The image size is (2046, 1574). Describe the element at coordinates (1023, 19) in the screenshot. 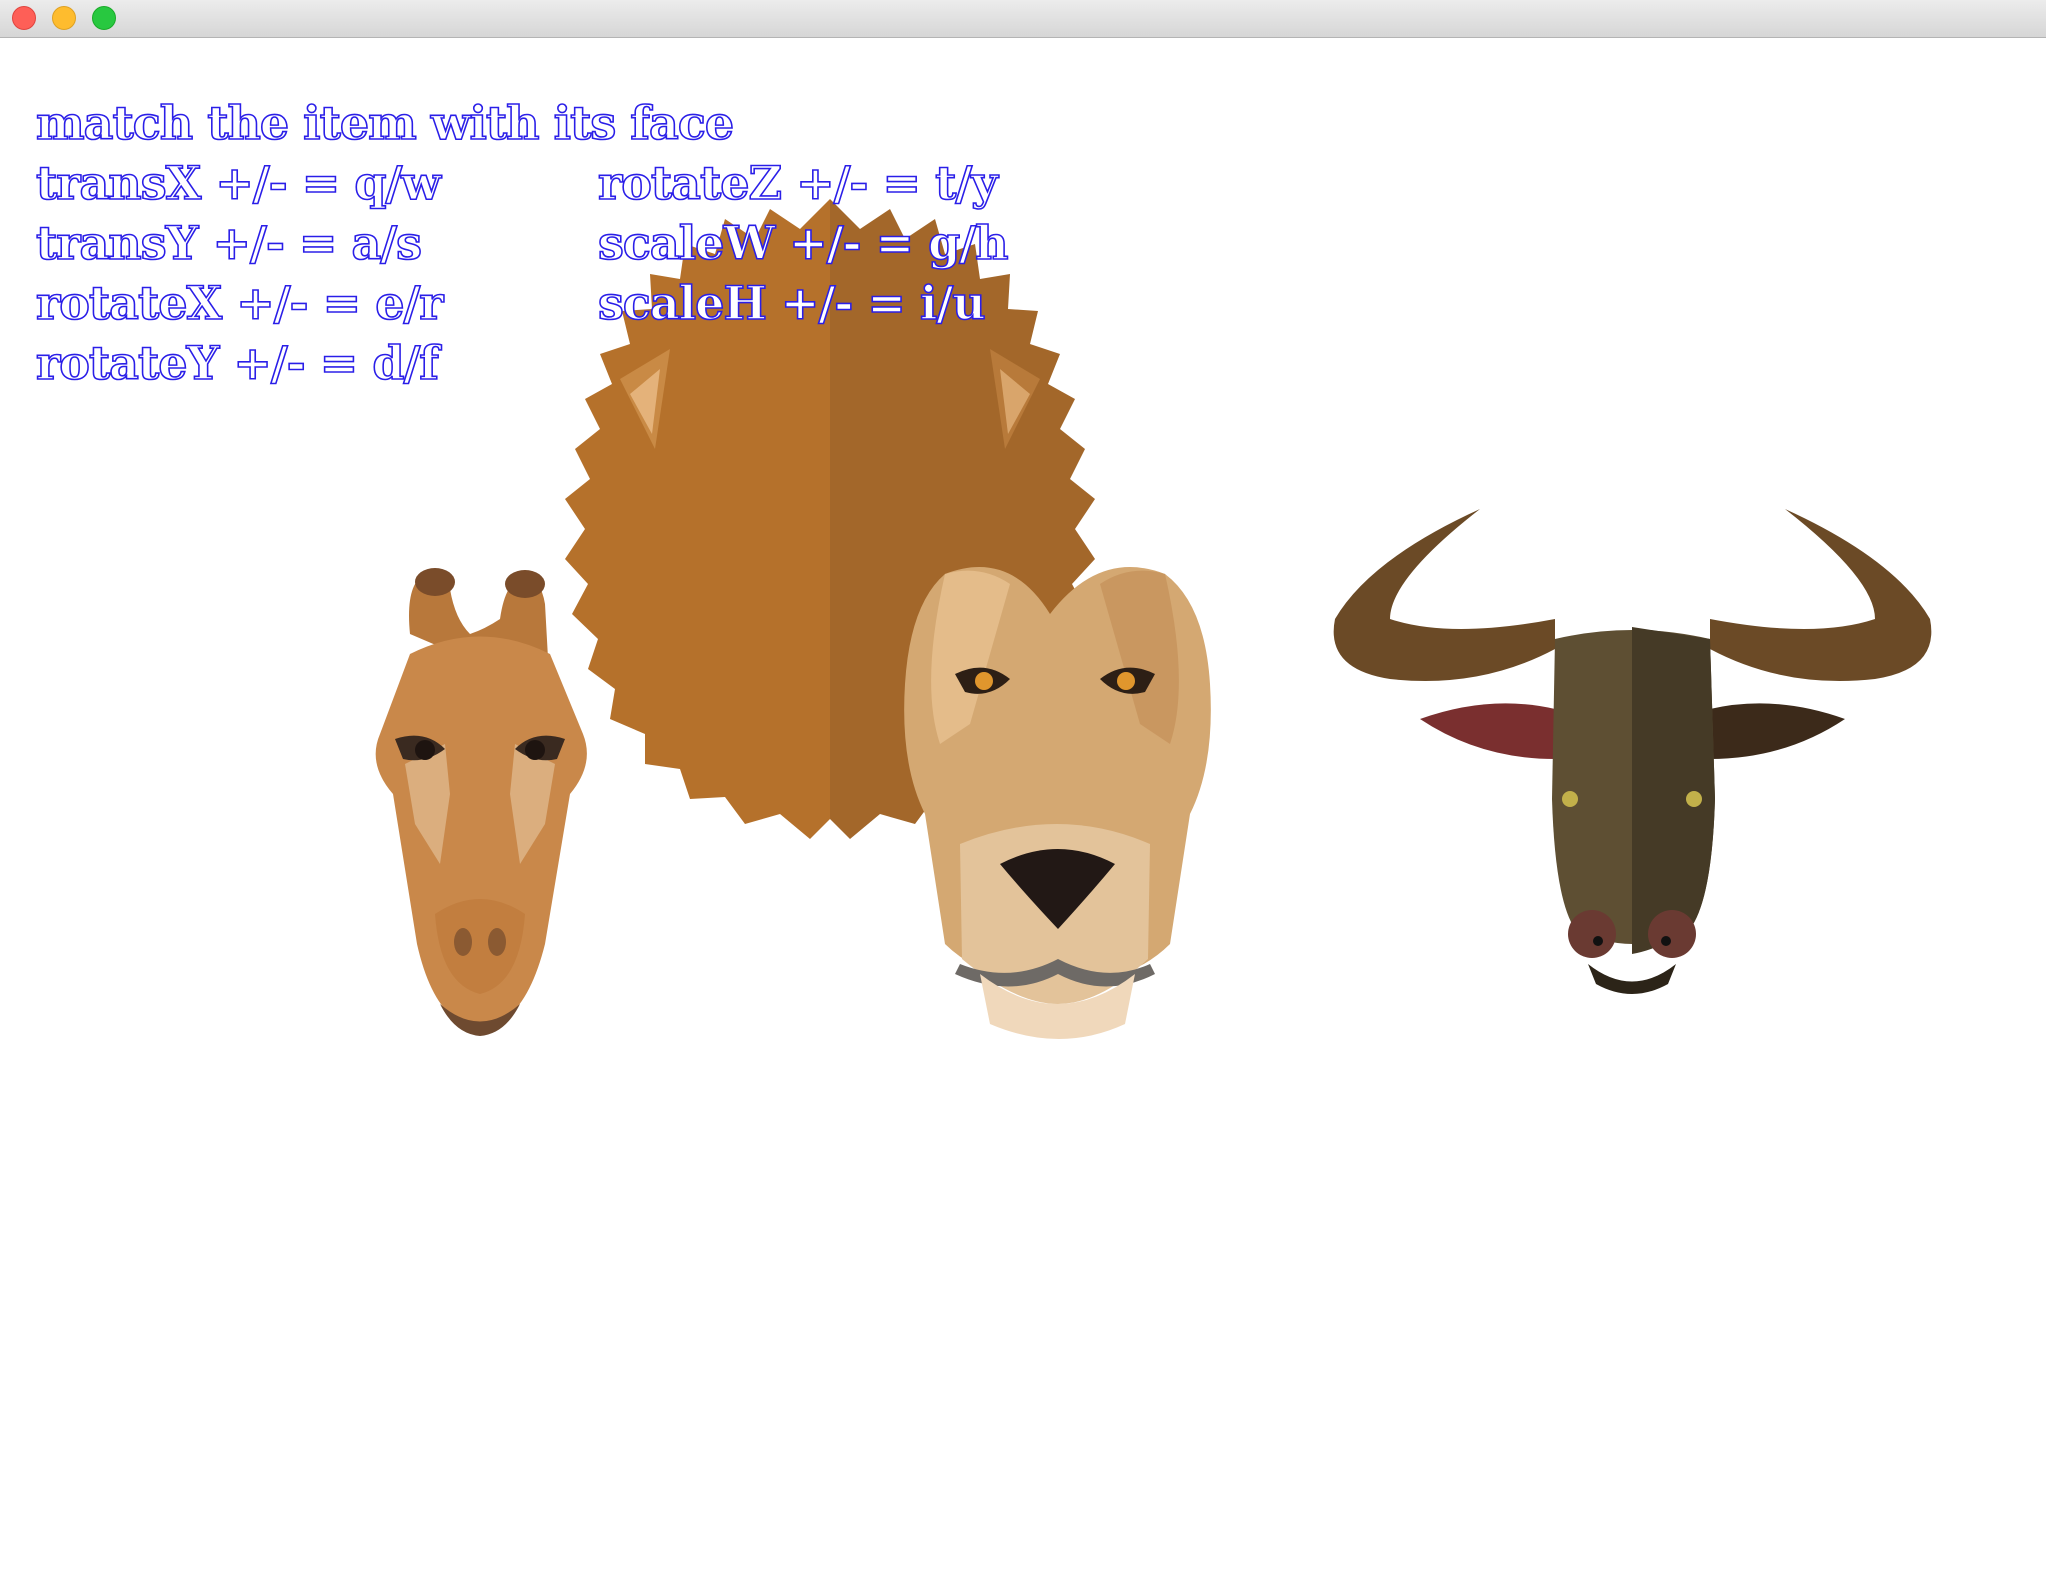

I see `window-titlebar` at that location.